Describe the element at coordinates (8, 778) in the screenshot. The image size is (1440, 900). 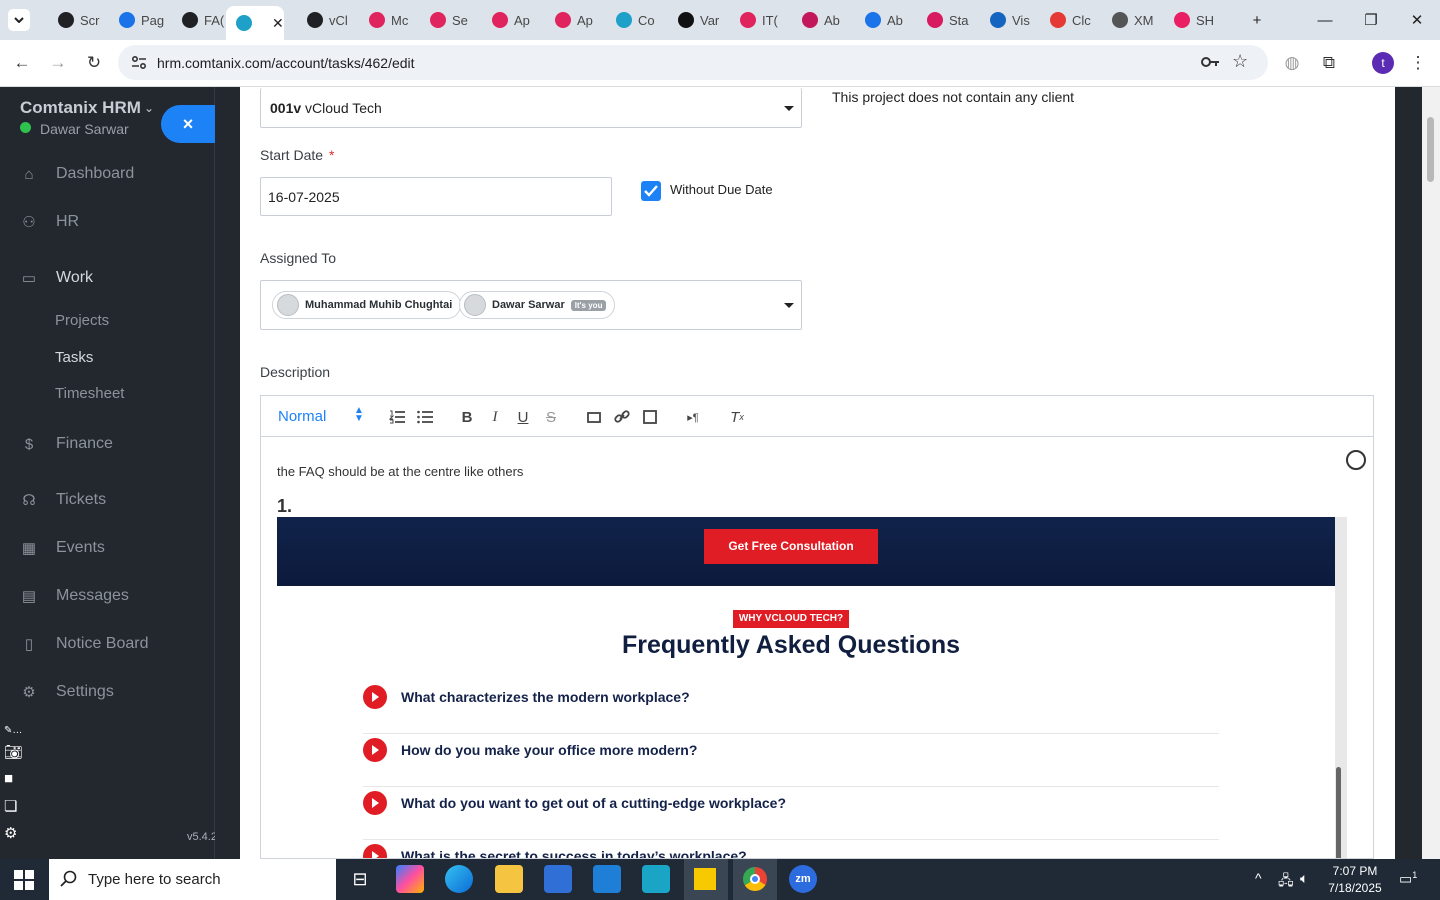
I see `video-icon: ■` at that location.